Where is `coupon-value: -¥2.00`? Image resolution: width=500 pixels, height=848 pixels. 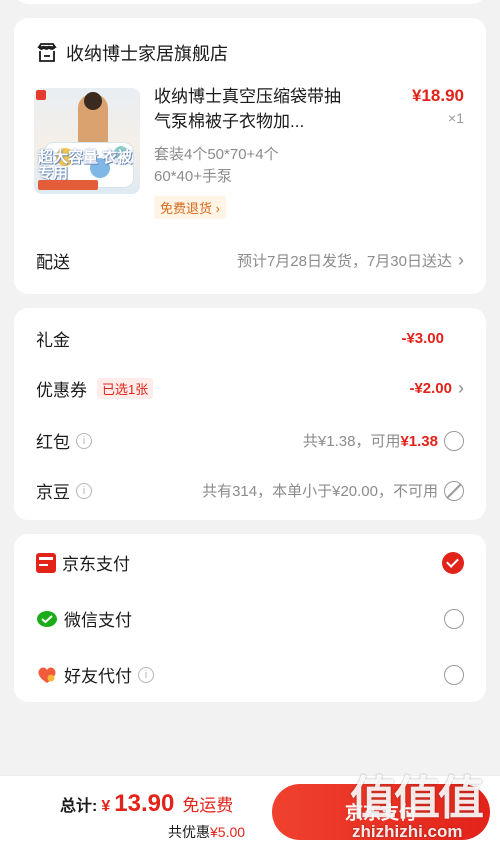 coupon-value: -¥2.00 is located at coordinates (430, 388).